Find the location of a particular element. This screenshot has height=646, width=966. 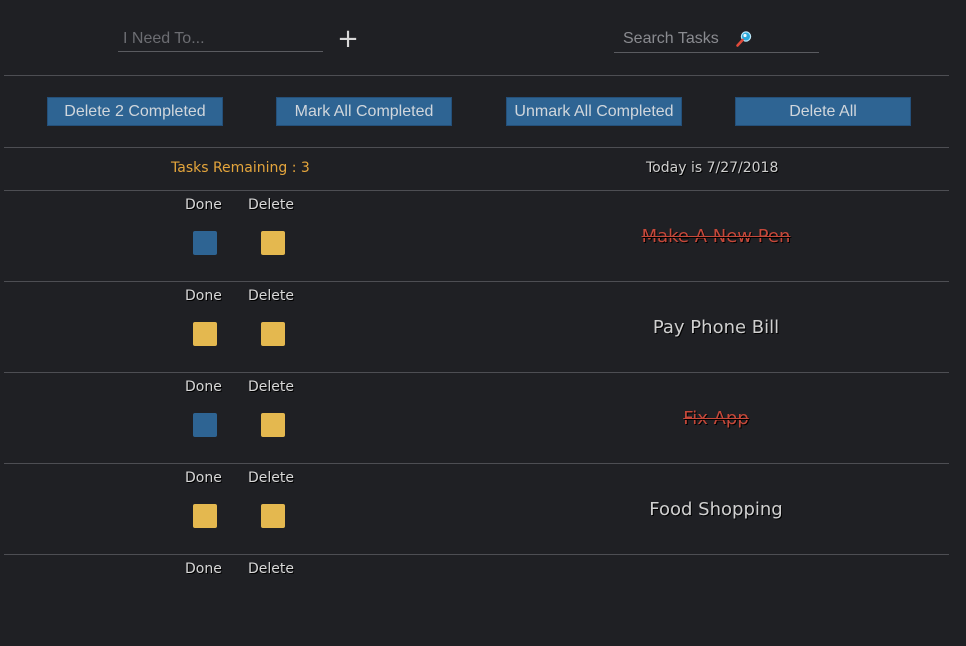

today-date: Today is 7/27/2018 is located at coordinates (712, 168).